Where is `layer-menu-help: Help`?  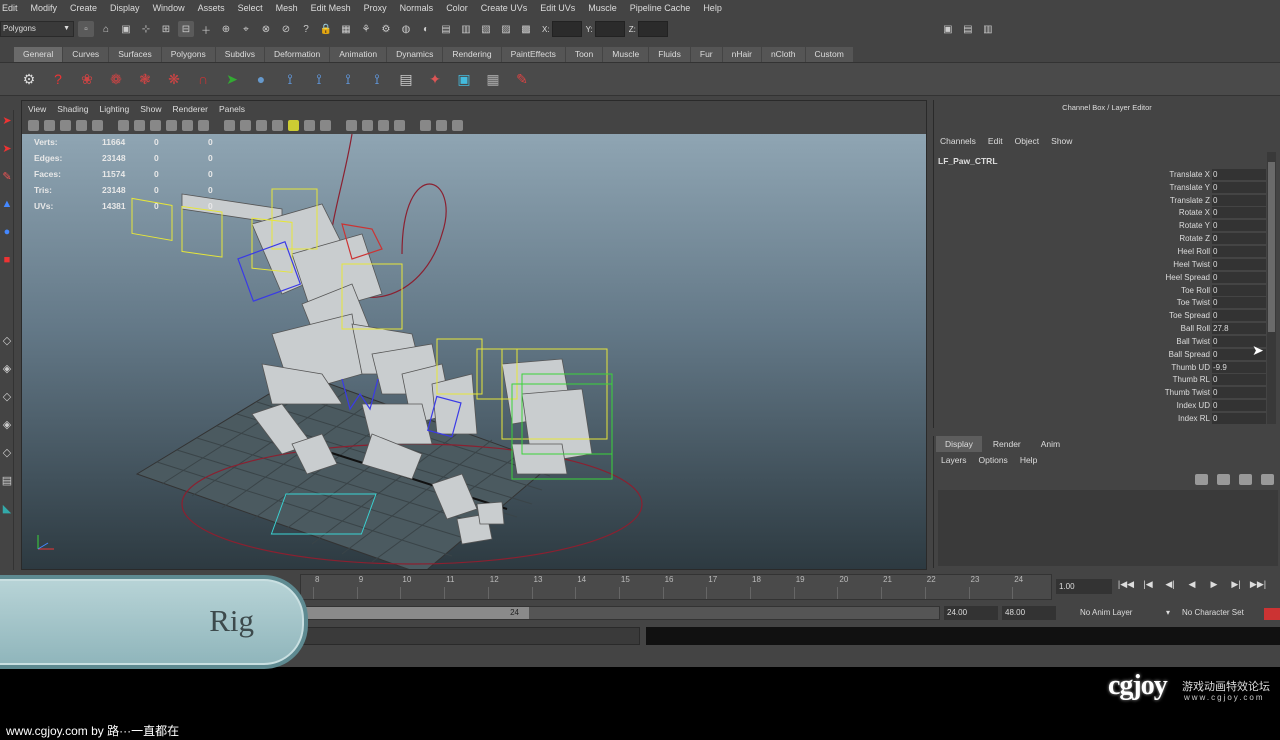
layer-menu-help: Help is located at coordinates (1028, 460).